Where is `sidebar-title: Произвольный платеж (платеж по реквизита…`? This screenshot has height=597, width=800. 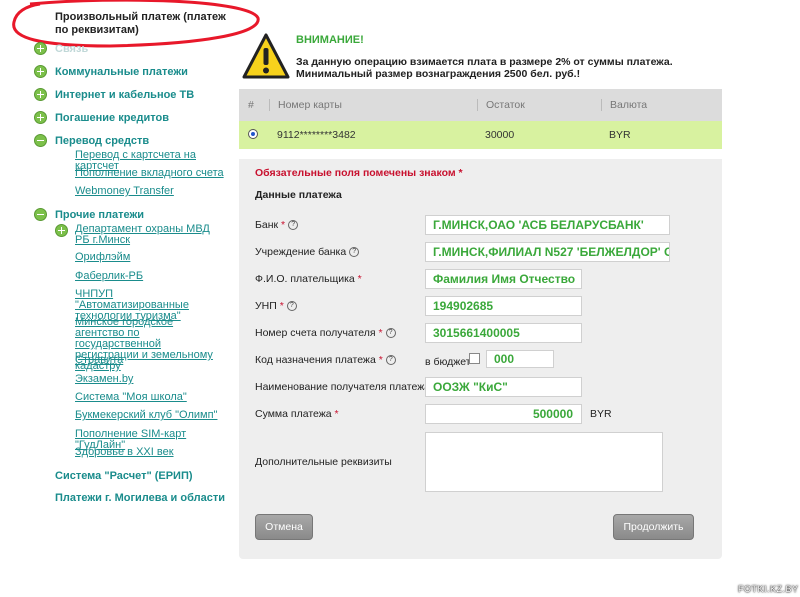
sidebar-title: Произвольный платеж (платеж по реквизита… is located at coordinates (140, 23).